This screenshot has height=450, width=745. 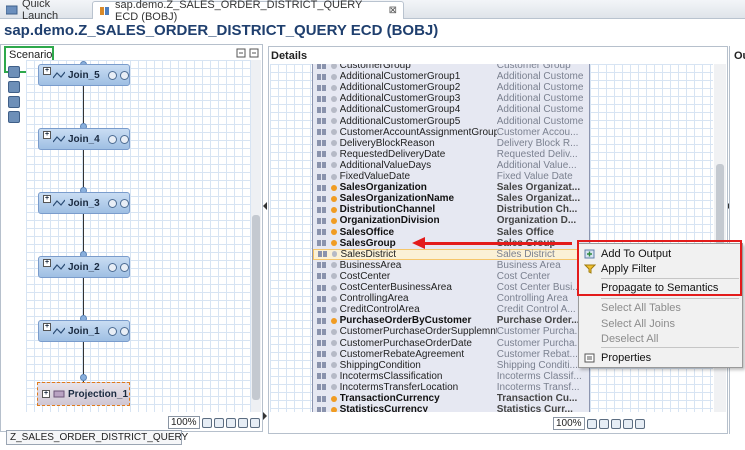 I want to click on menu-item-deselect-all: Deselect All, so click(x=660, y=338).